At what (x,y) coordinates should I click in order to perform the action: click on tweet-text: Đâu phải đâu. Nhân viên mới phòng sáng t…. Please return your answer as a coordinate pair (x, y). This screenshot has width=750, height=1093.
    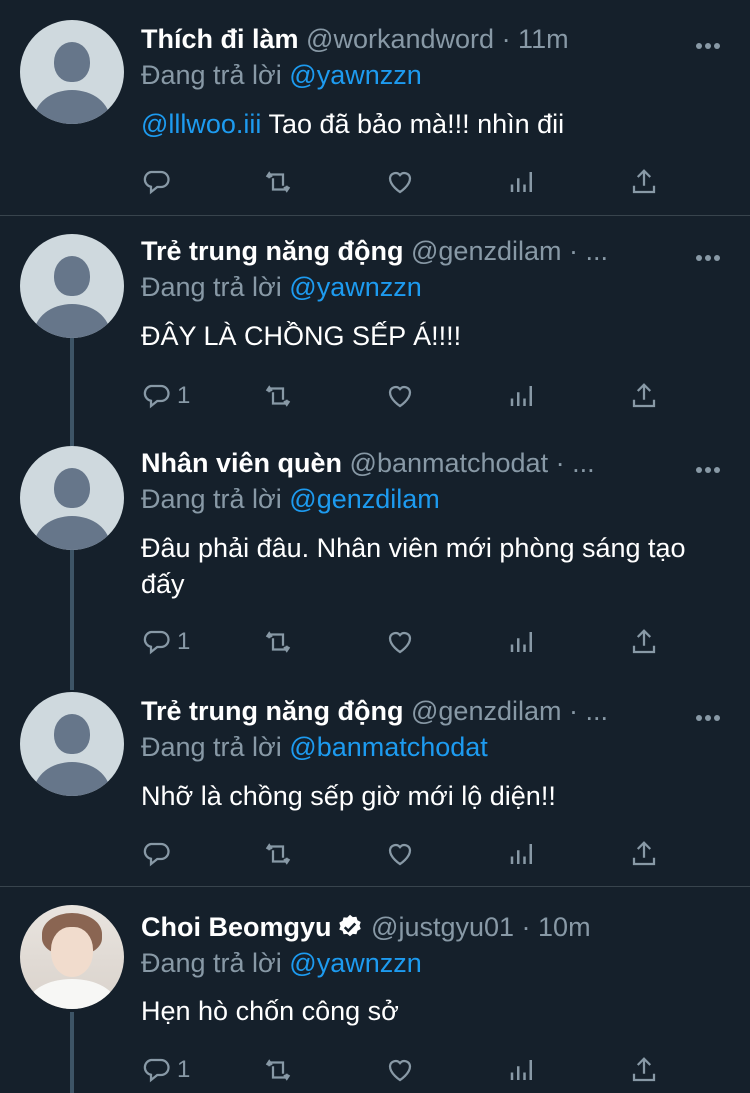
    Looking at the image, I should click on (413, 566).